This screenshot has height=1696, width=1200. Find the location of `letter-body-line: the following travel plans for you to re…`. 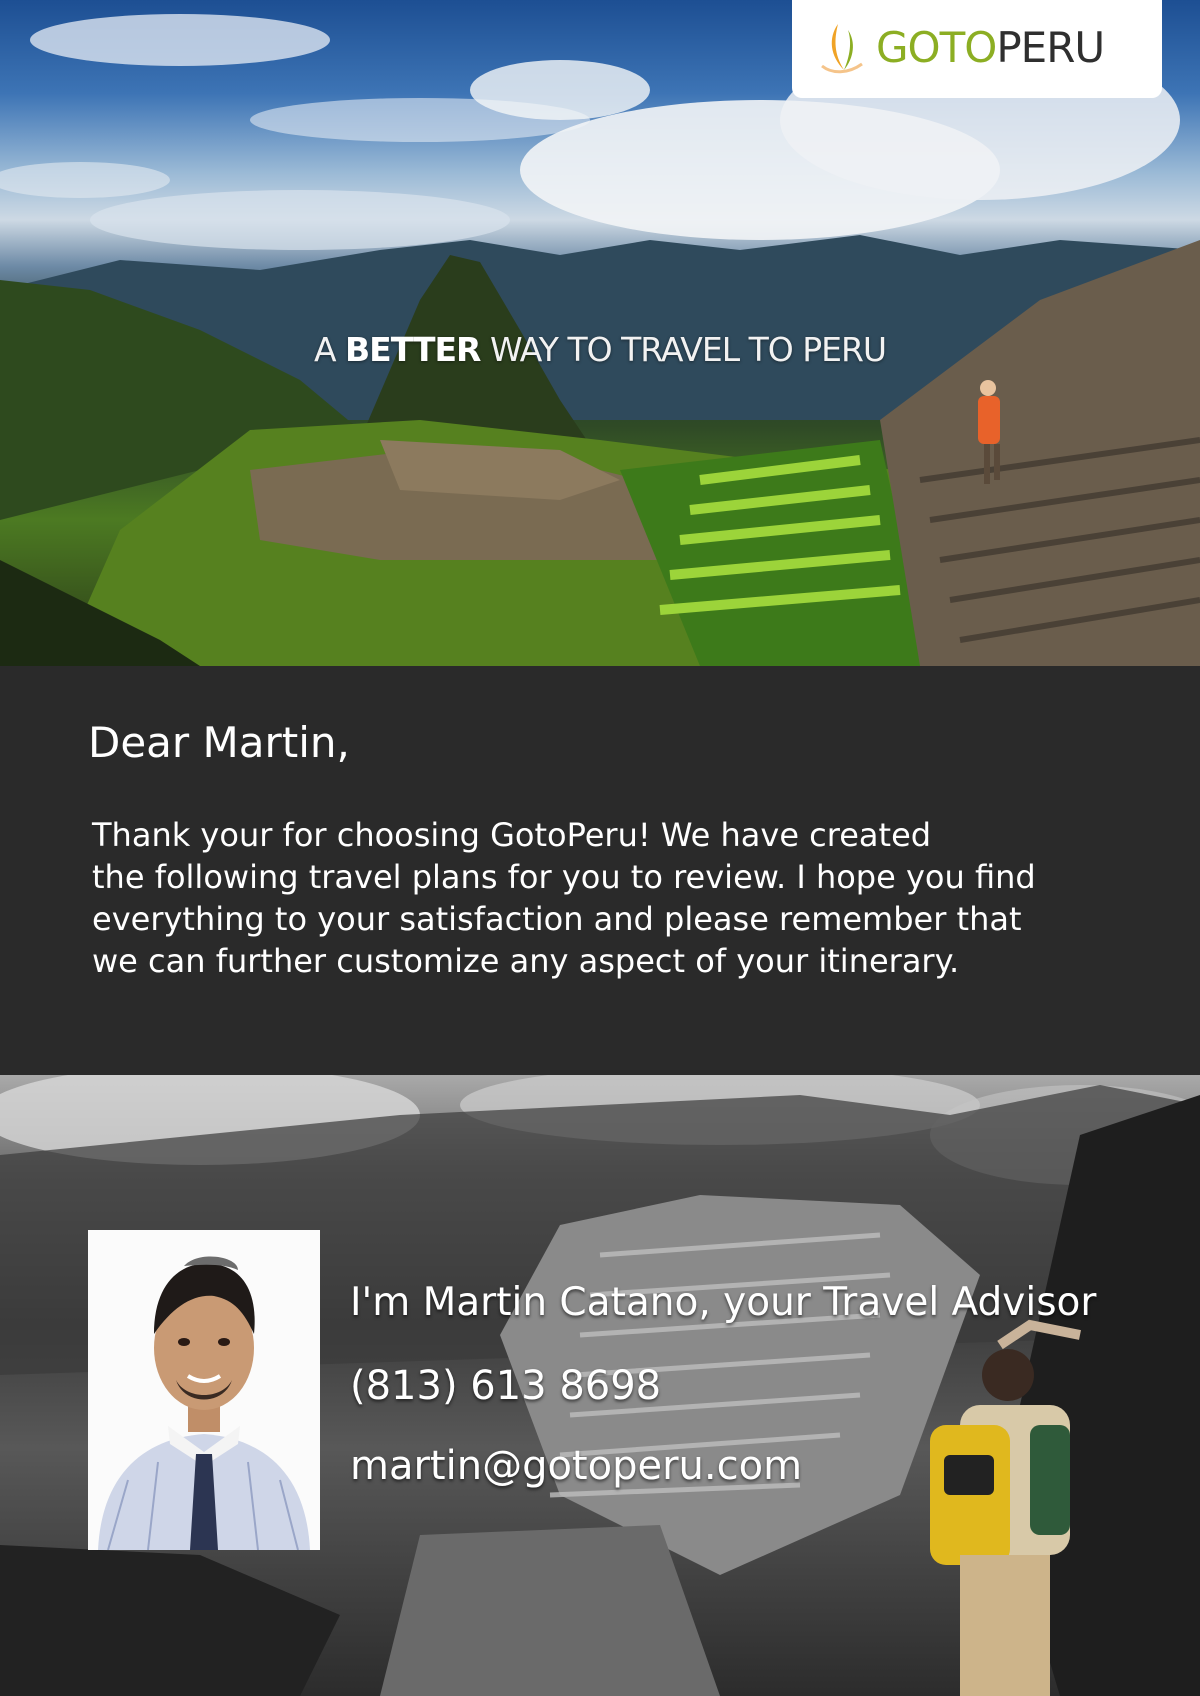

letter-body-line: the following travel plans for you to re… is located at coordinates (564, 877).